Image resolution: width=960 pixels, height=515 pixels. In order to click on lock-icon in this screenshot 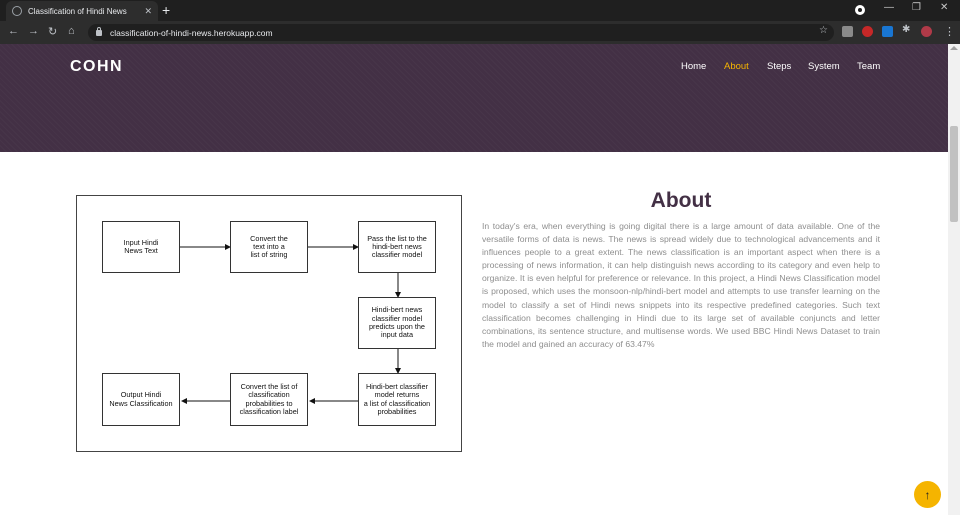, I will do `click(99, 31)`.